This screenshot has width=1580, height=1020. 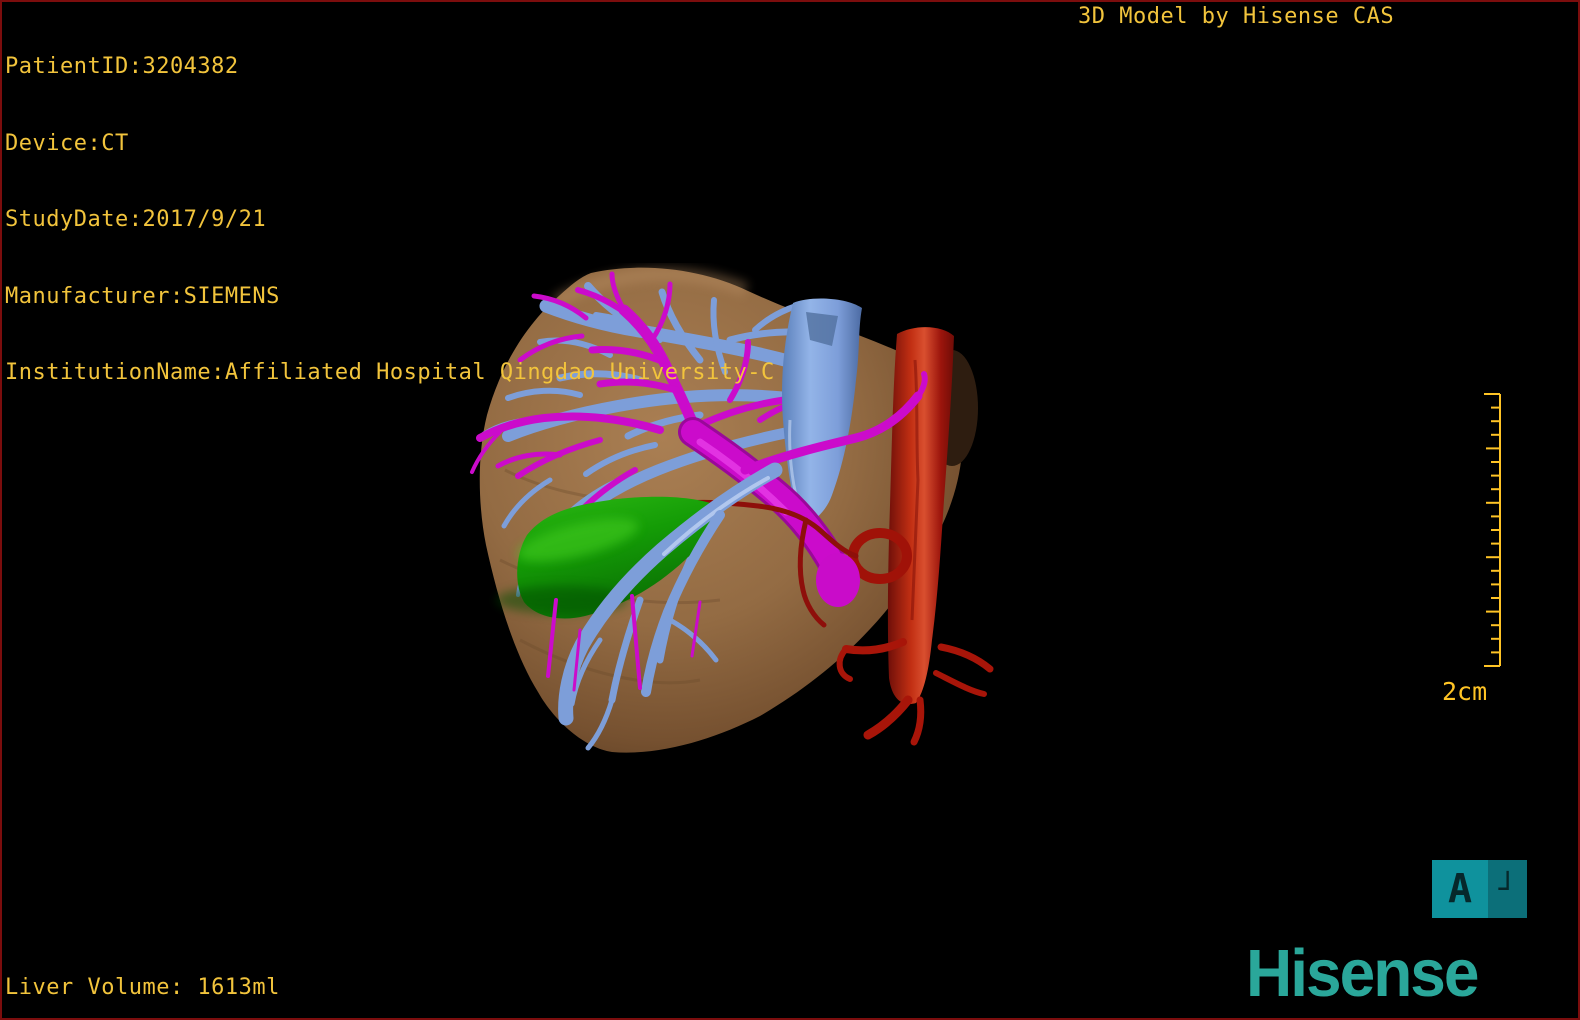 I want to click on manufacturer-line: Manufacturer:SIEMENS, so click(x=142, y=296).